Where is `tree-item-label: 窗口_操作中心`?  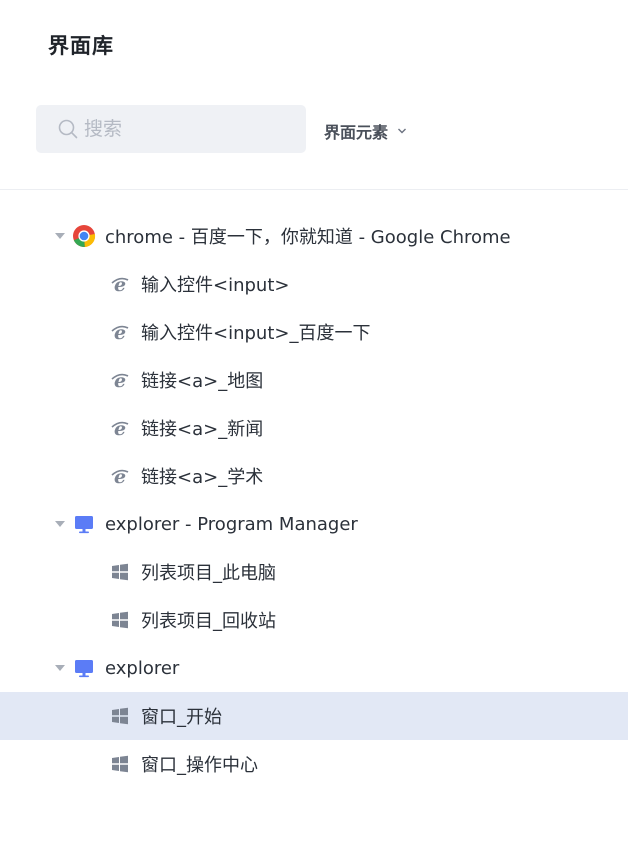
tree-item-label: 窗口_操作中心 is located at coordinates (199, 765).